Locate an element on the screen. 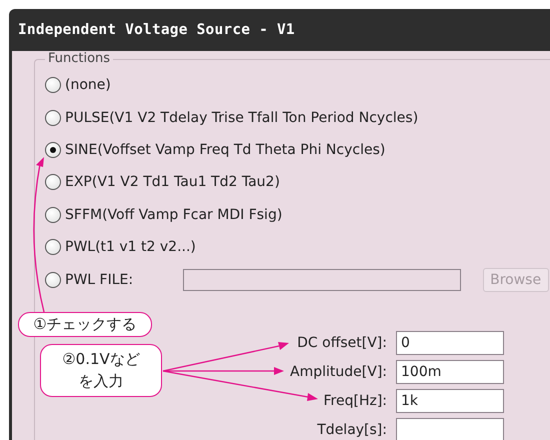 The width and height of the screenshot is (550, 440). radio-option: PWL FILE: is located at coordinates (89, 280).